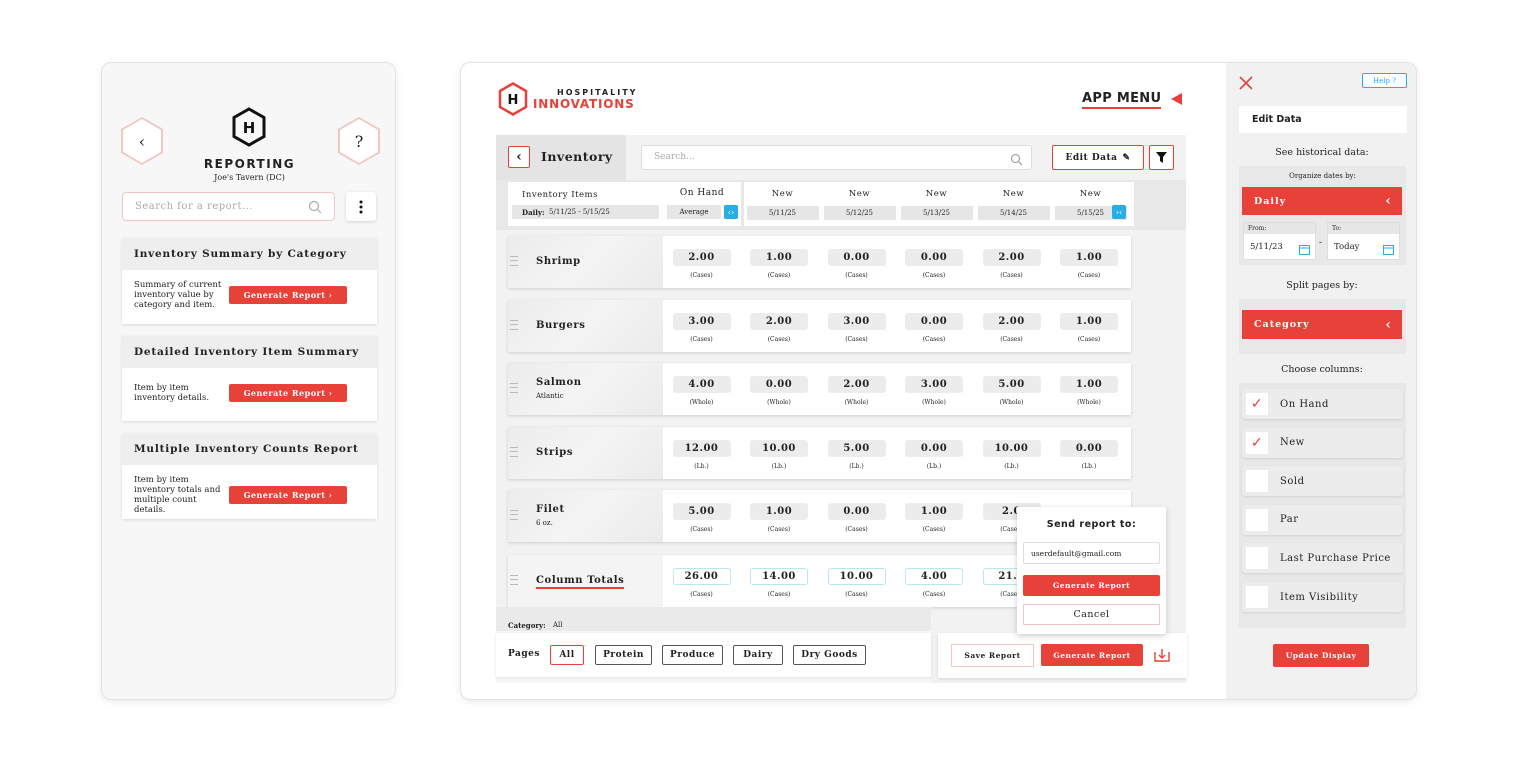 This screenshot has height=778, width=1518. Describe the element at coordinates (1322, 597) in the screenshot. I see `column-checkbox-item-visibility: Item Visibility` at that location.